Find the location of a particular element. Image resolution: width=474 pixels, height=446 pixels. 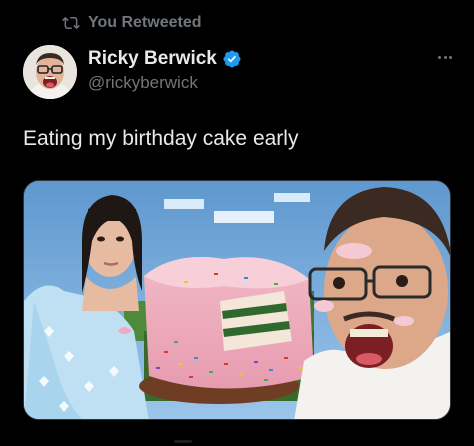

tweet-text: Eating my birthday cake early is located at coordinates (161, 138).